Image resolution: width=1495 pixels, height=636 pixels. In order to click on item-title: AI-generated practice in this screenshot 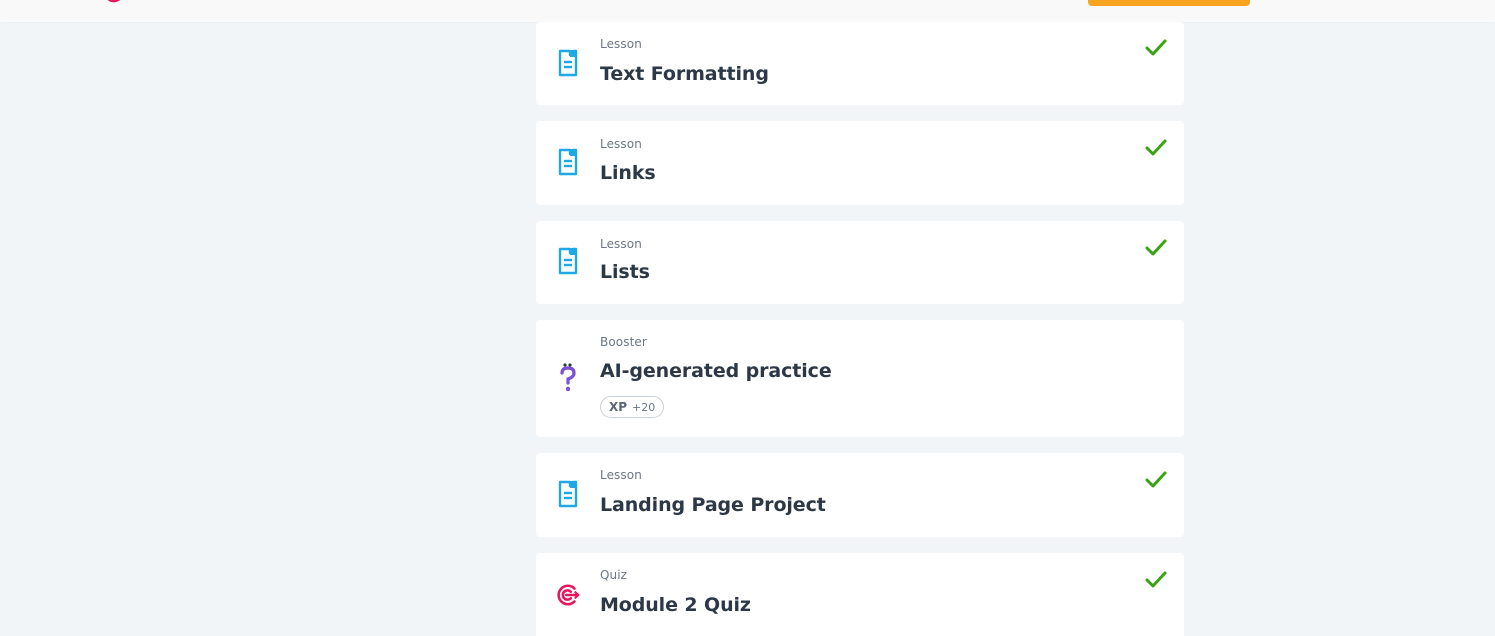, I will do `click(716, 371)`.